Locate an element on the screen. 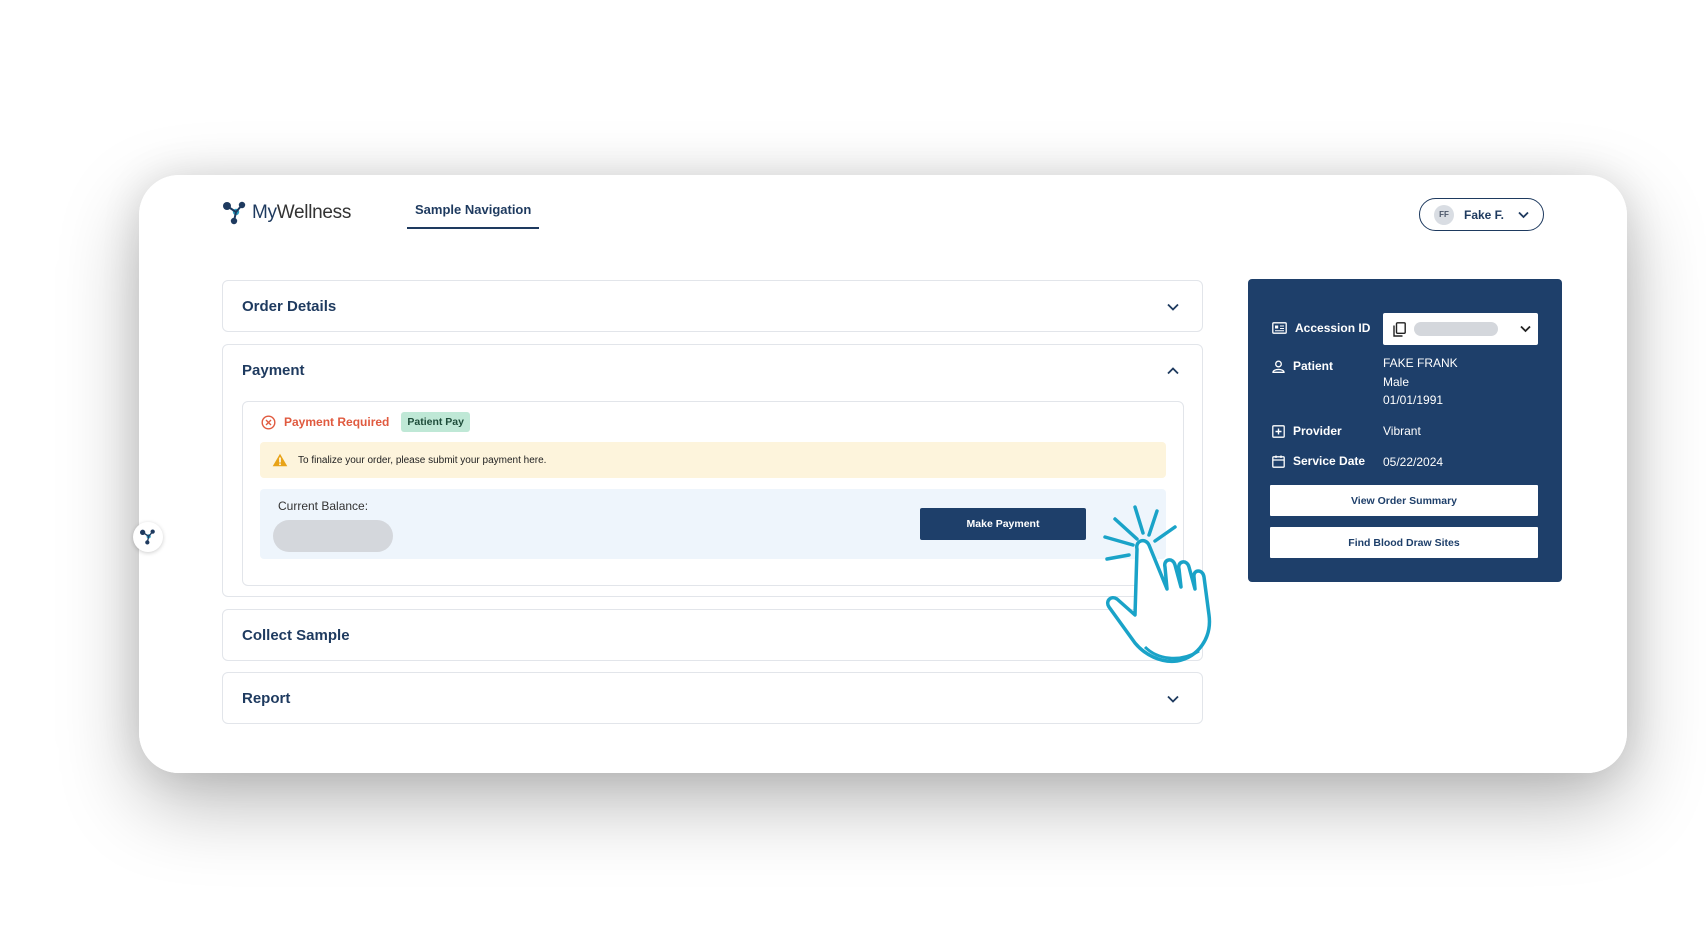 This screenshot has width=1706, height=947. service-date-row: Service Date is located at coordinates (1318, 461).